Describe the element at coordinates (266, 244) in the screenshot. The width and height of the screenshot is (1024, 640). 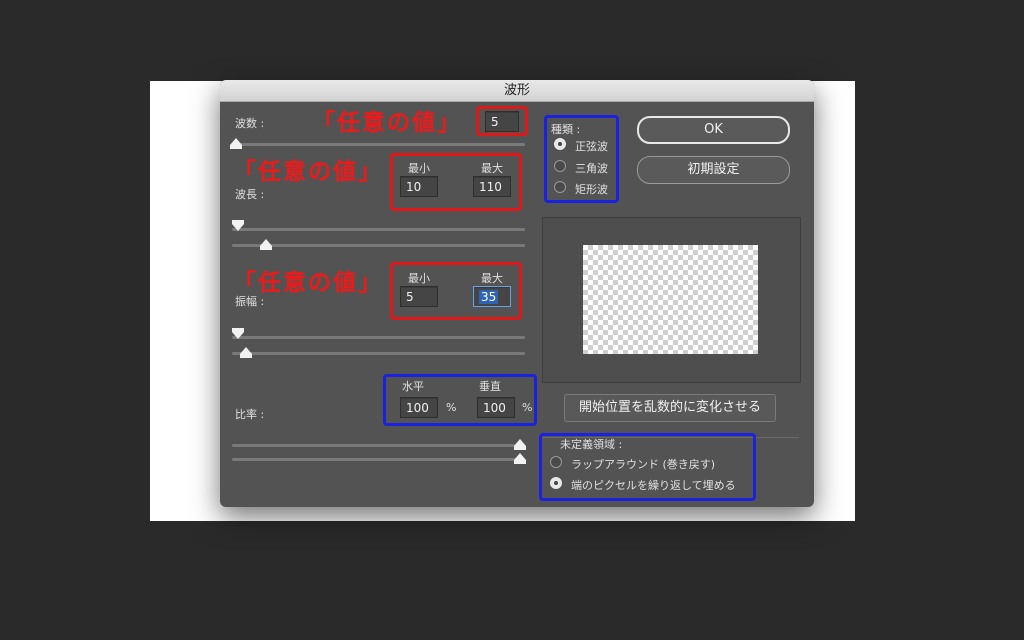
I see `wavelength-min-slider-thumb` at that location.